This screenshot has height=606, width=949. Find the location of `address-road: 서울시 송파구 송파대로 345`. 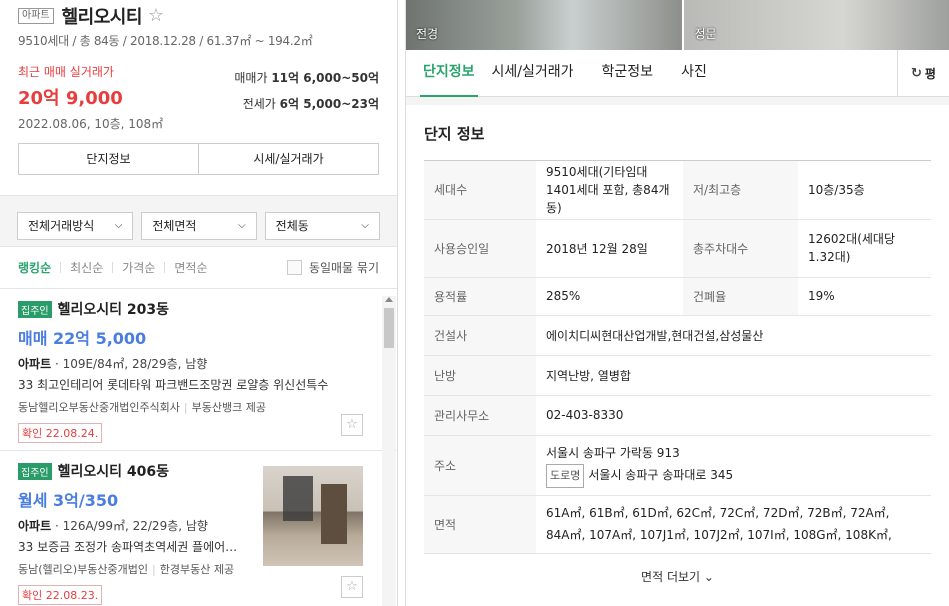

address-road: 서울시 송파구 송파대로 345 is located at coordinates (661, 475).